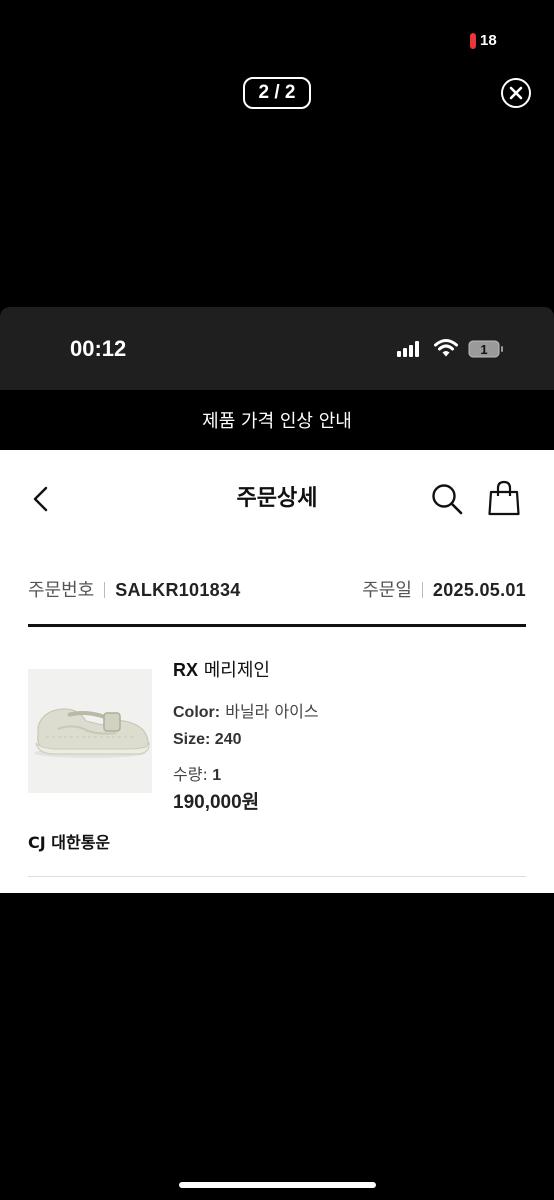 Image resolution: width=554 pixels, height=1200 pixels. What do you see at coordinates (488, 40) in the screenshot?
I see `recording-count: 18` at bounding box center [488, 40].